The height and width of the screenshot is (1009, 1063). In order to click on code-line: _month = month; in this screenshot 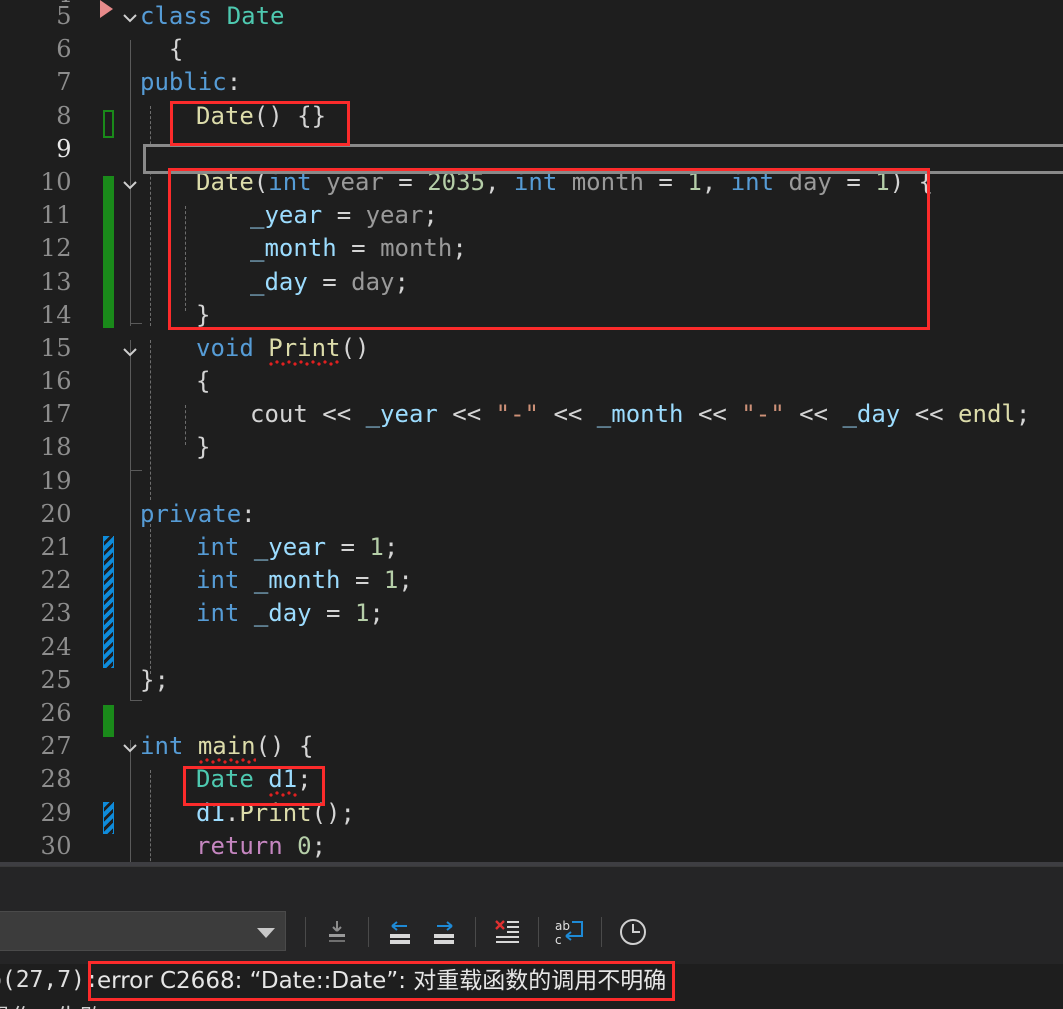, I will do `click(531, 248)`.